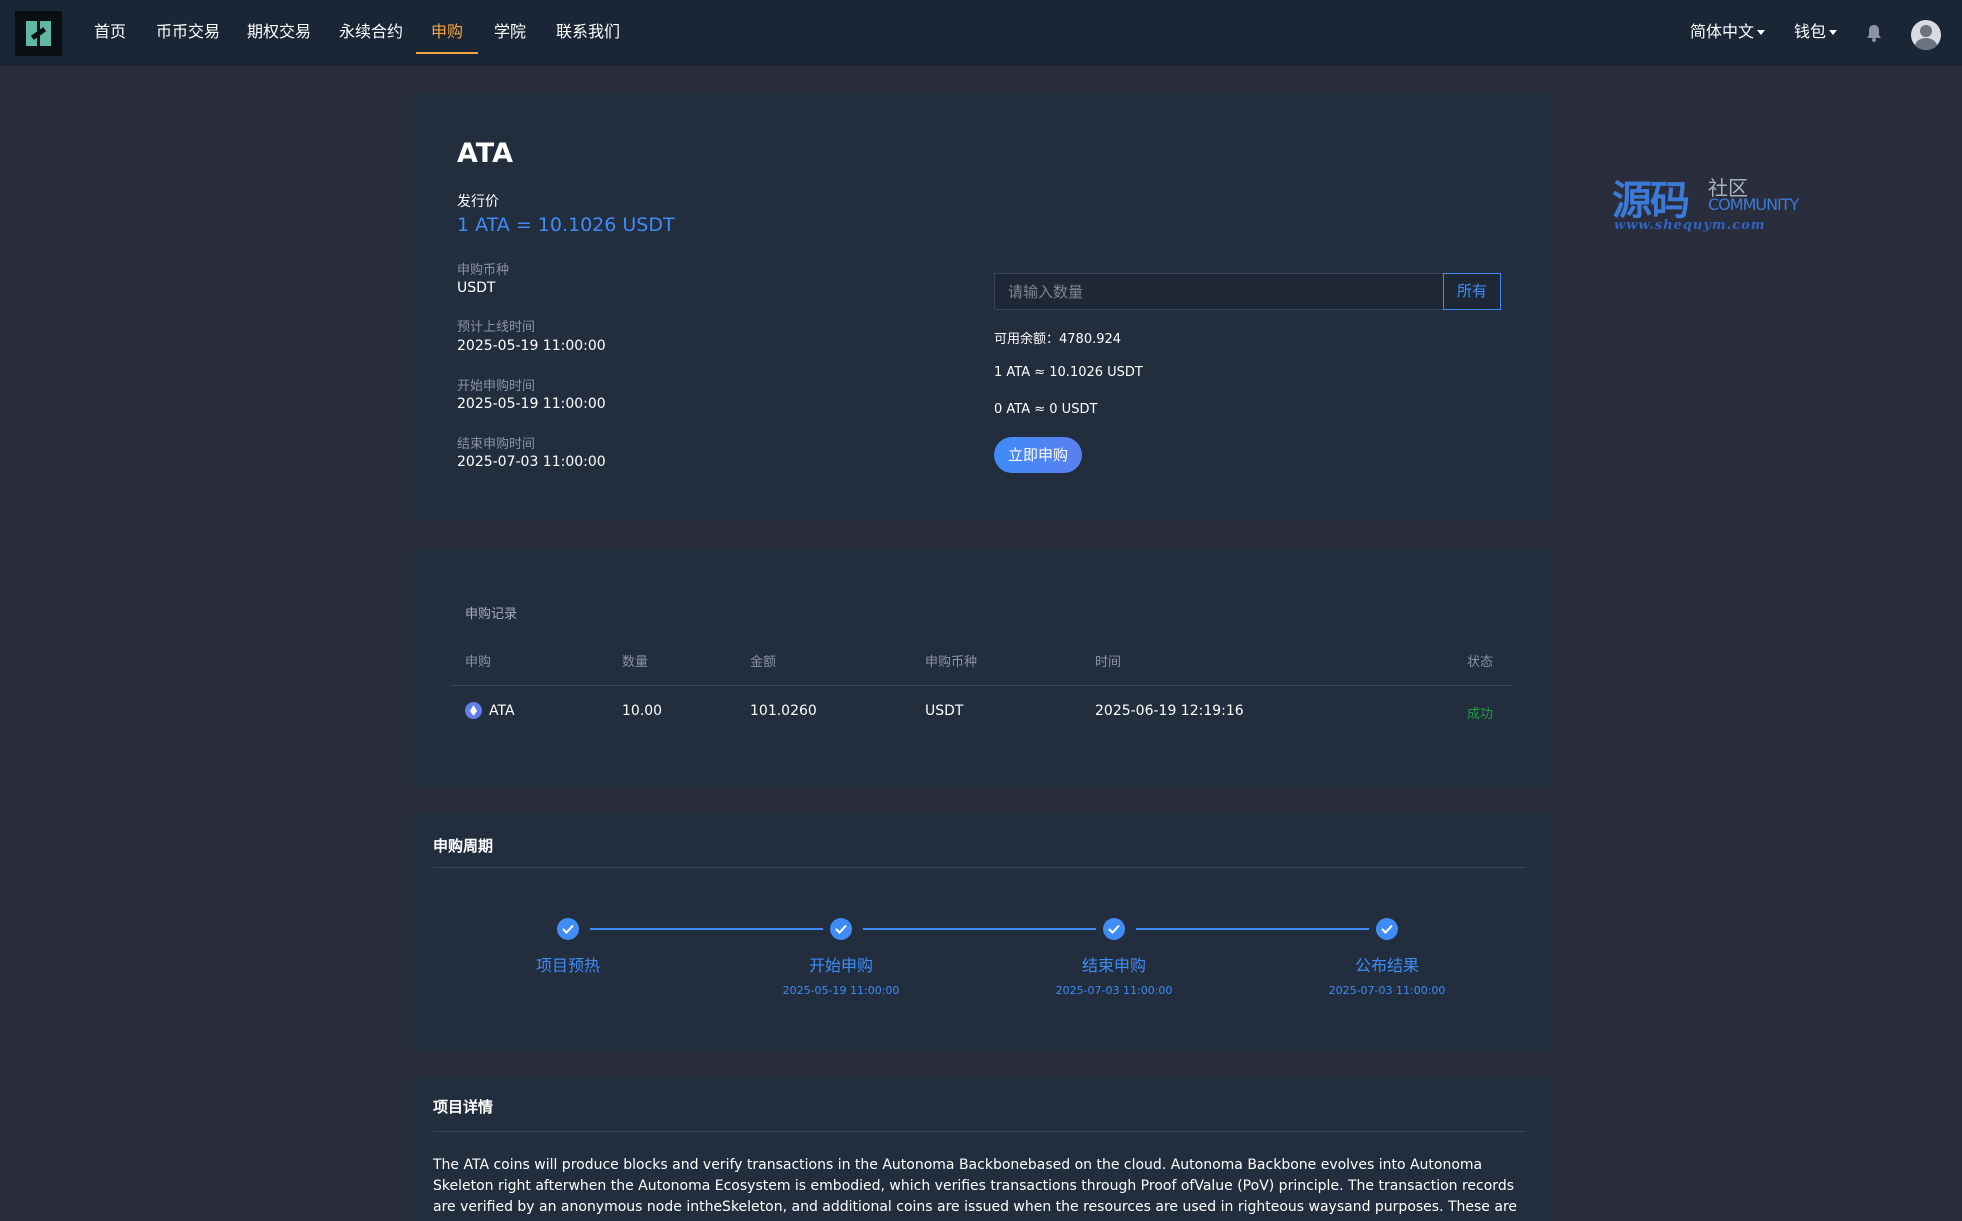 This screenshot has height=1221, width=1962. I want to click on row-status: 成功, so click(1480, 714).